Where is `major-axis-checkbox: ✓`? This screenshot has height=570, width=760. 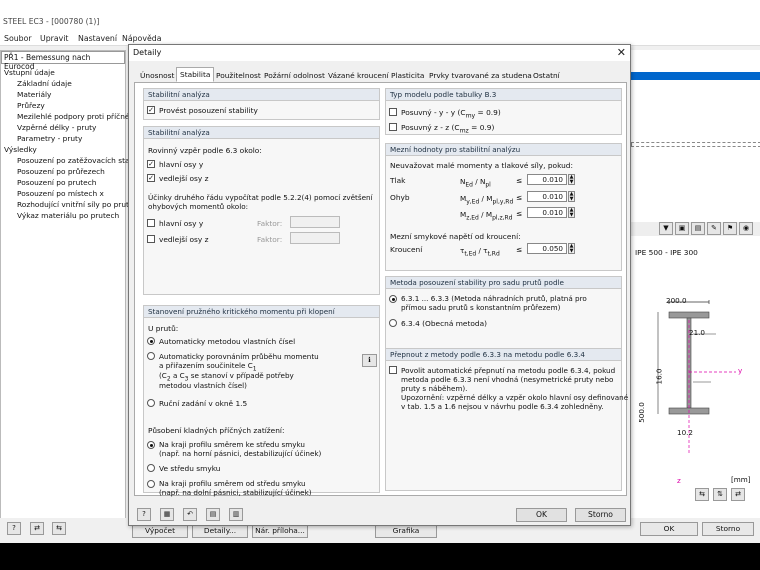
major-axis-checkbox: ✓ is located at coordinates (151, 164).